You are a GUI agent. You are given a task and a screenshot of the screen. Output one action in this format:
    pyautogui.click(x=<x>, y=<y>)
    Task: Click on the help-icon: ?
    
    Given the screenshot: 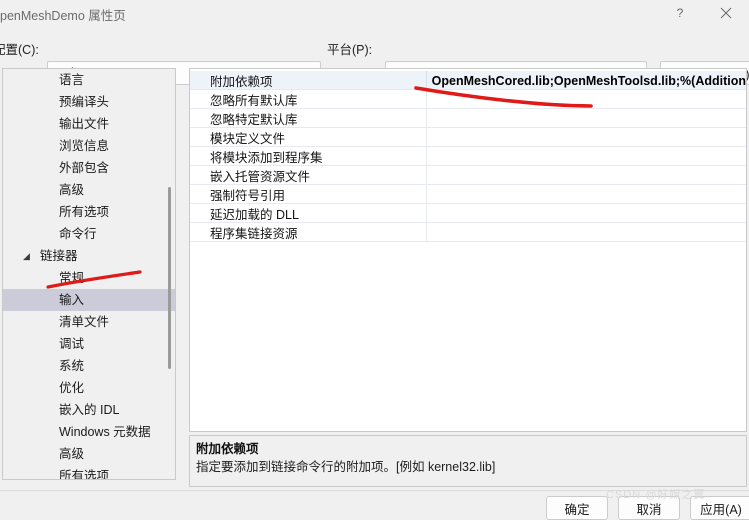 What is the action you would take?
    pyautogui.click(x=680, y=13)
    